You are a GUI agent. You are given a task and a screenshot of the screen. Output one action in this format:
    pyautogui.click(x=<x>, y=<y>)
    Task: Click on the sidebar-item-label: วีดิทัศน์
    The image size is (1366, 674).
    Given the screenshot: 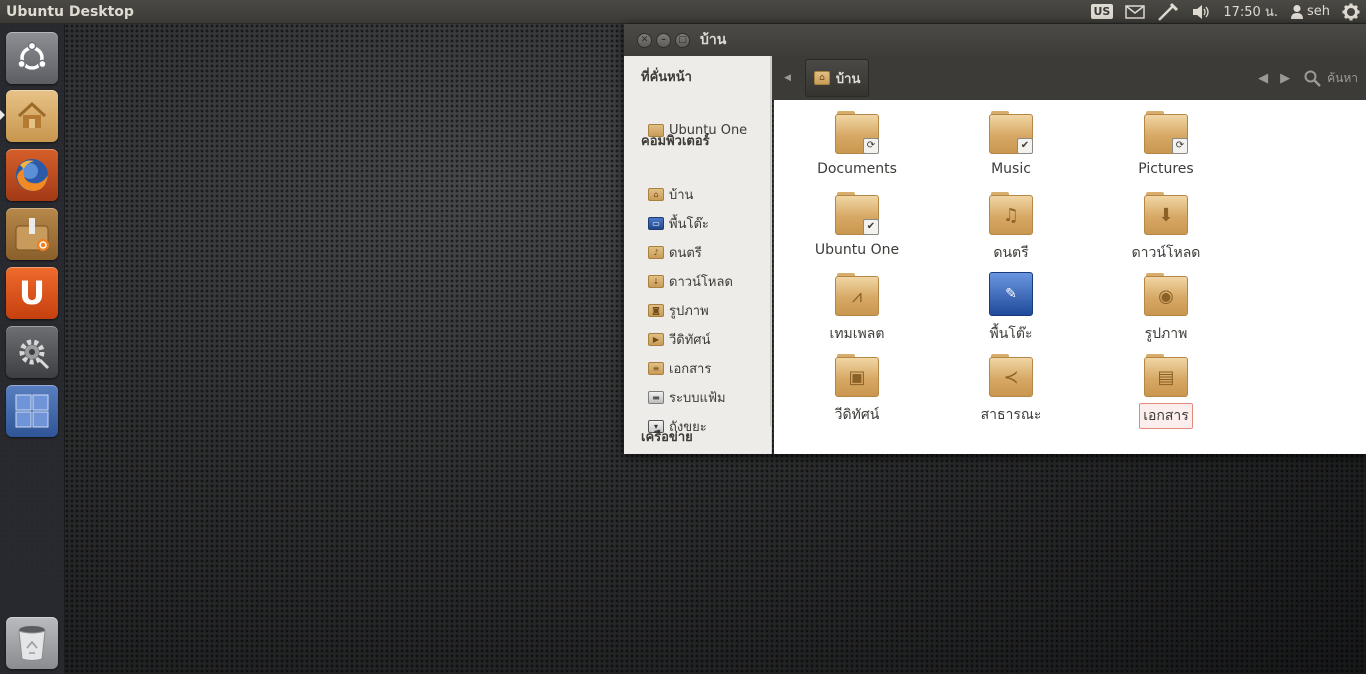 What is the action you would take?
    pyautogui.click(x=690, y=340)
    